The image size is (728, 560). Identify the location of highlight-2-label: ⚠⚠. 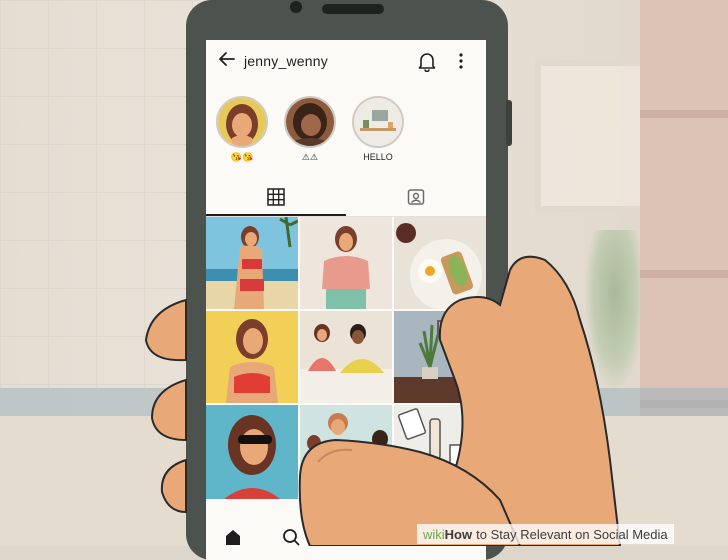
(310, 157).